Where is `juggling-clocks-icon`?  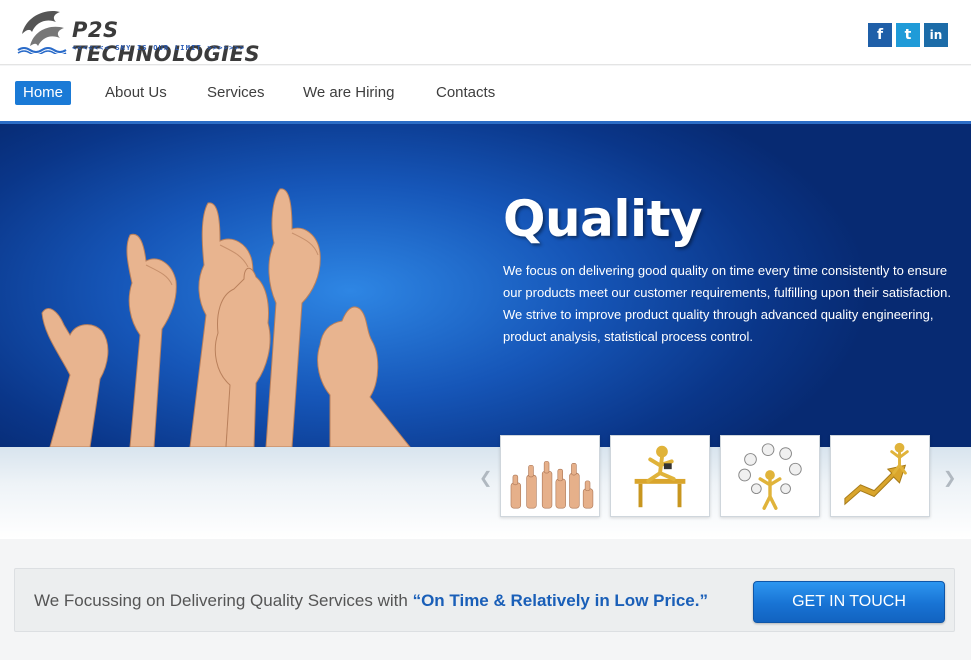
juggling-clocks-icon is located at coordinates (770, 476).